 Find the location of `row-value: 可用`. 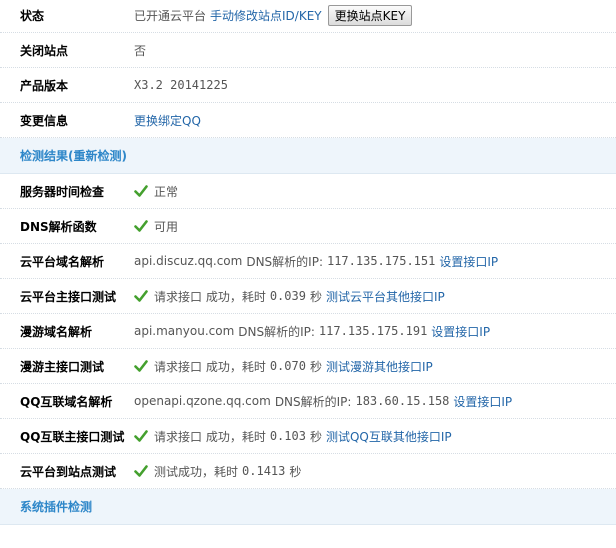

row-value: 可用 is located at coordinates (375, 226).